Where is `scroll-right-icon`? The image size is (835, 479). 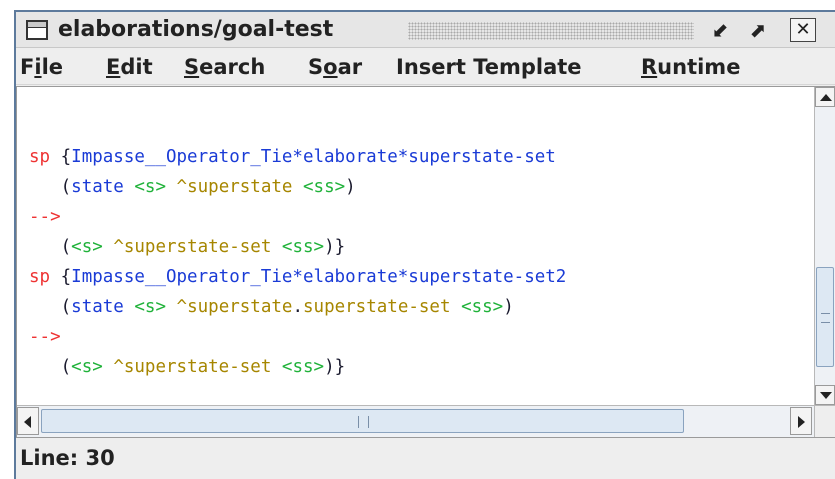 scroll-right-icon is located at coordinates (801, 421).